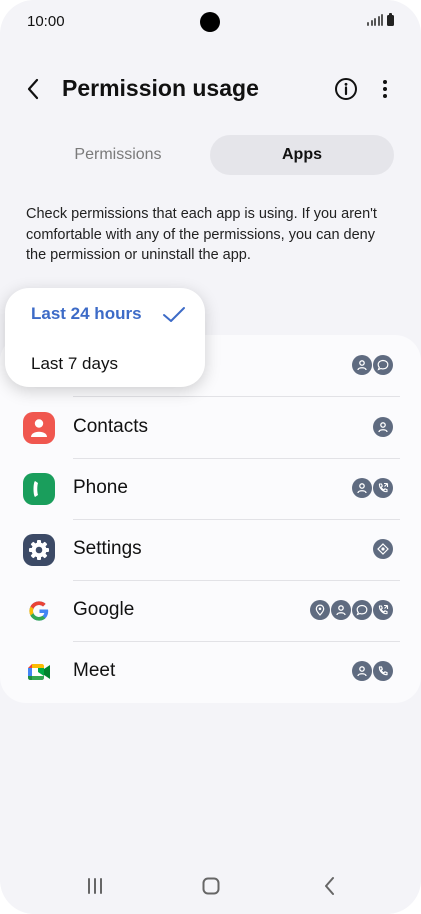  Describe the element at coordinates (39, 428) in the screenshot. I see `contacts-app-icon` at that location.